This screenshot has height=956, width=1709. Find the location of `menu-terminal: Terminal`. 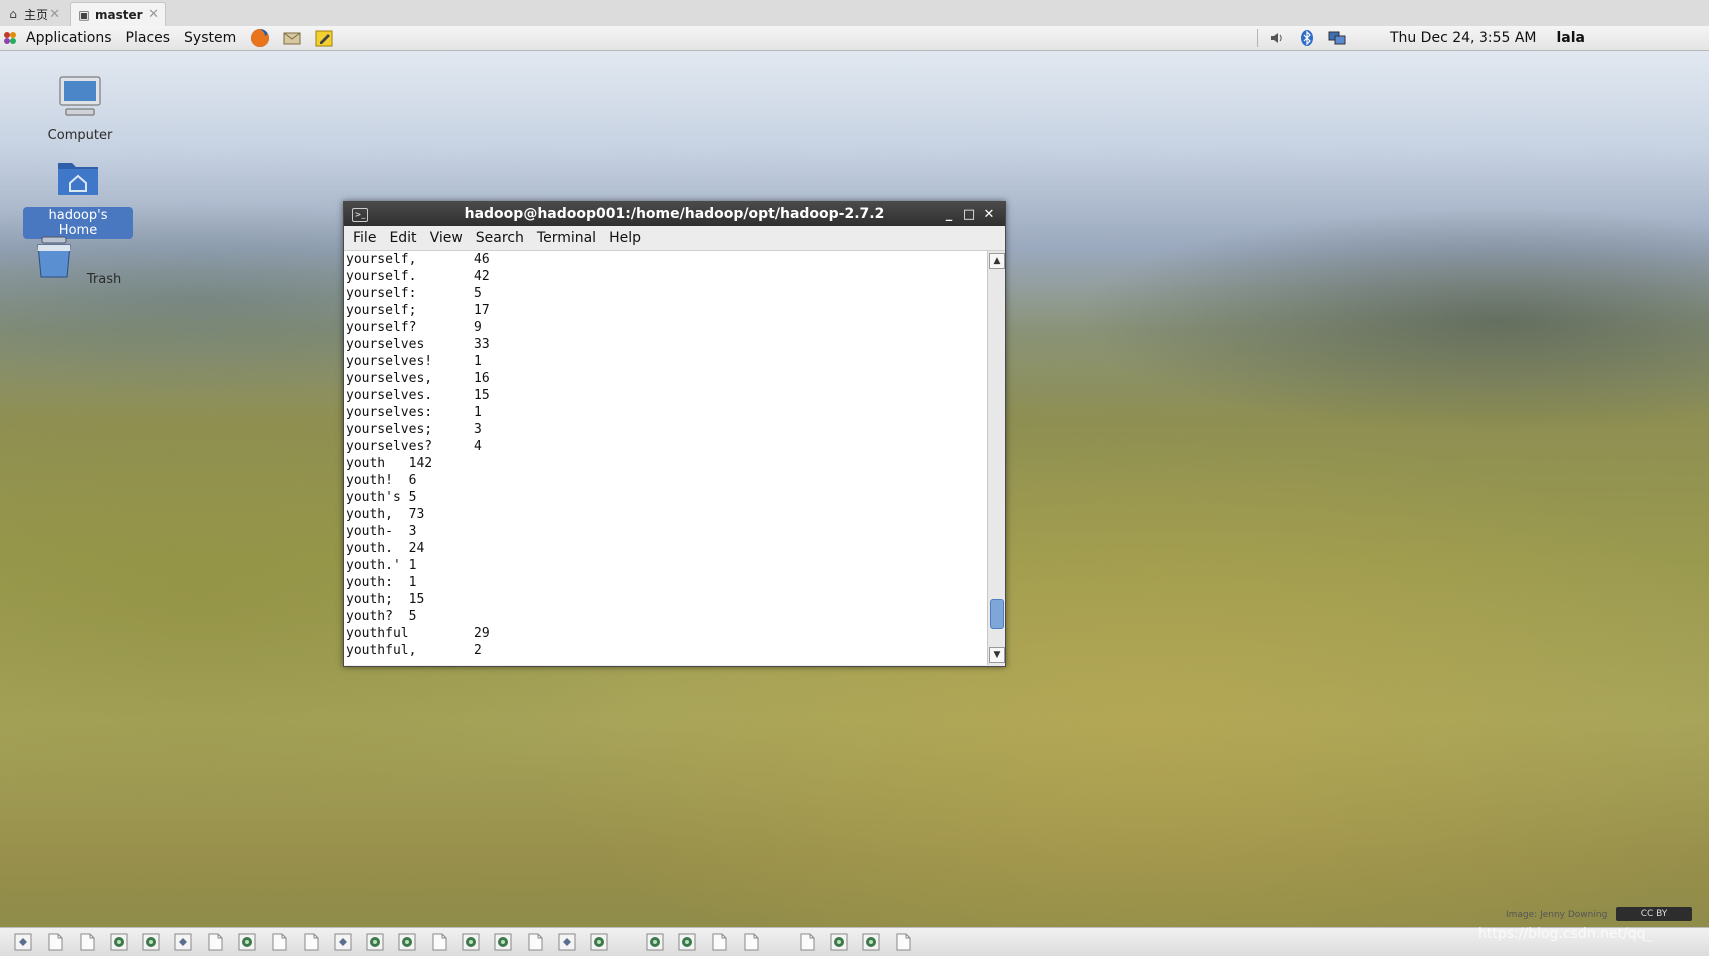

menu-terminal: Terminal is located at coordinates (566, 238).